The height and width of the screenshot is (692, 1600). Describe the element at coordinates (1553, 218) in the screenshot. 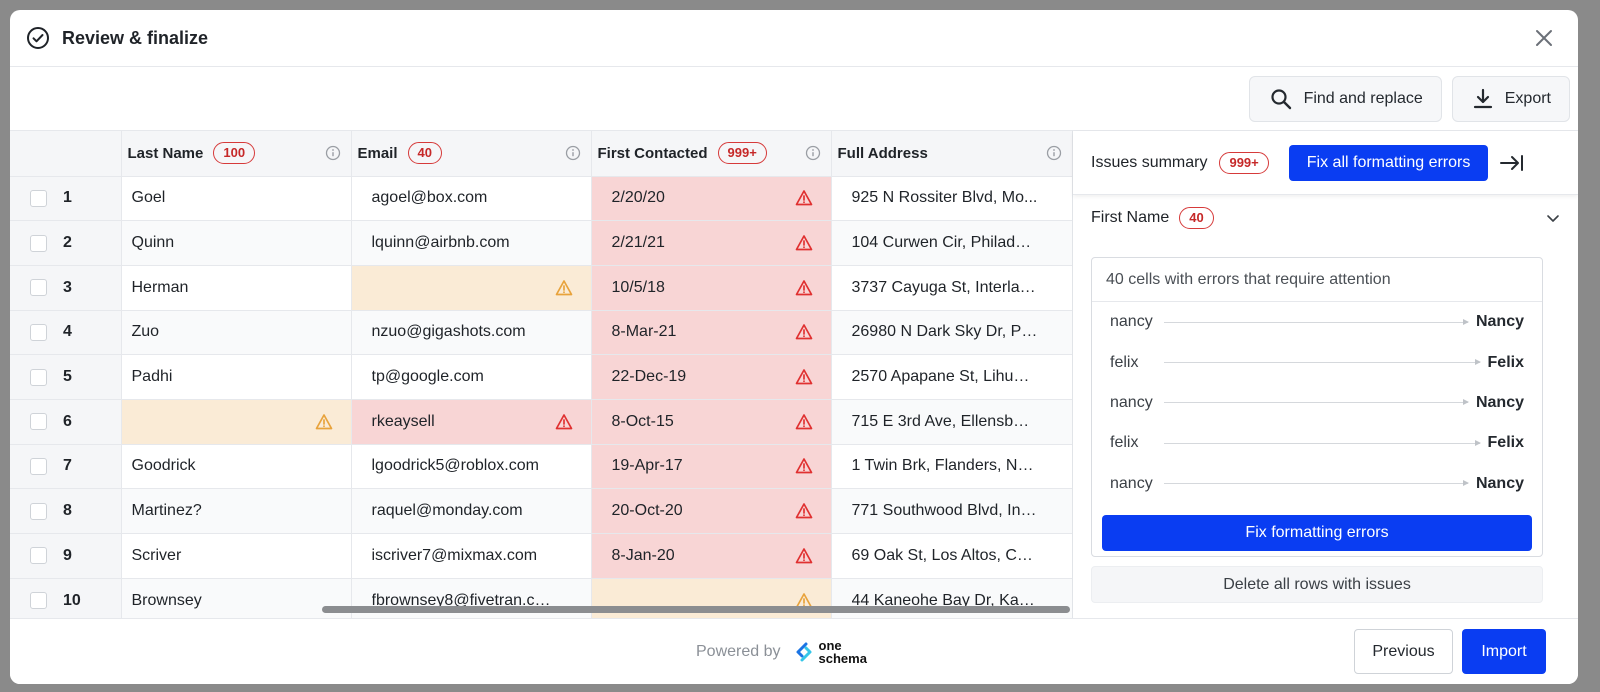

I see `chevron-down-icon` at that location.